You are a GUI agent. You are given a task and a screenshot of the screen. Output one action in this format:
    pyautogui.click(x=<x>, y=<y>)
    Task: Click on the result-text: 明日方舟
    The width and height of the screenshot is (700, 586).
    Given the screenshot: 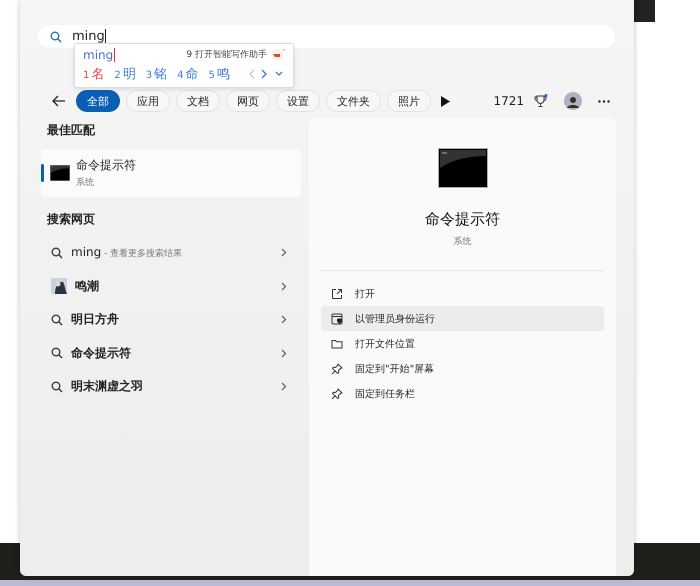 What is the action you would take?
    pyautogui.click(x=95, y=319)
    